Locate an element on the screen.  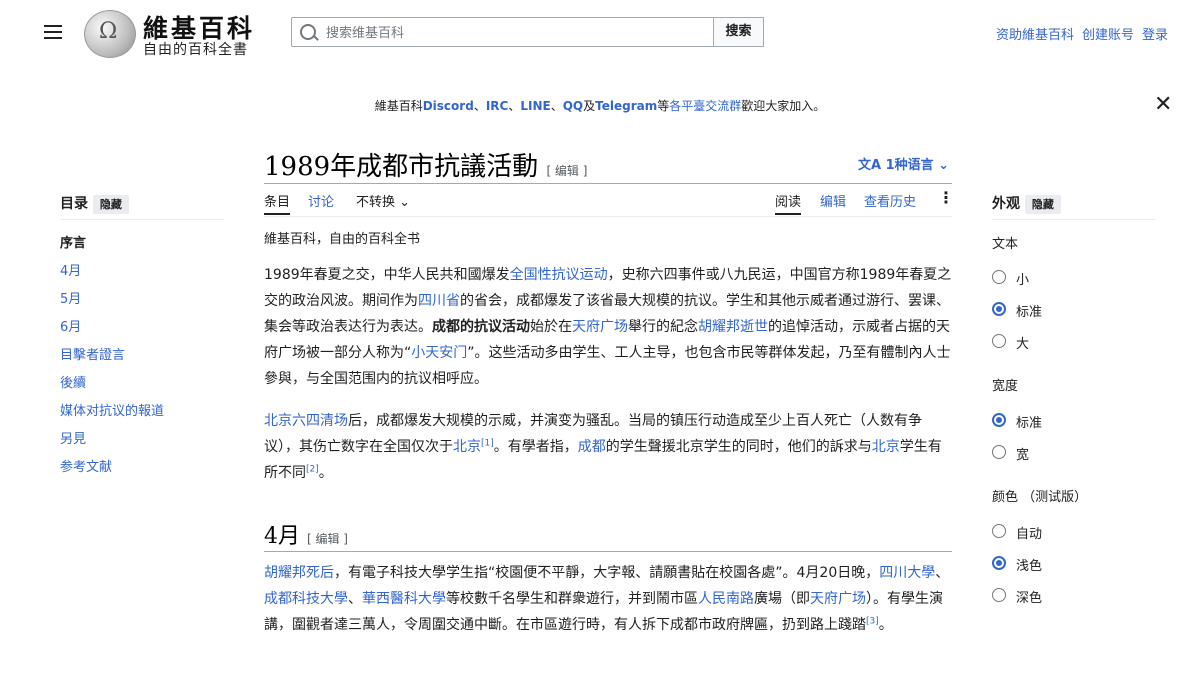
toc-header: 目录 隐藏 is located at coordinates (94, 203).